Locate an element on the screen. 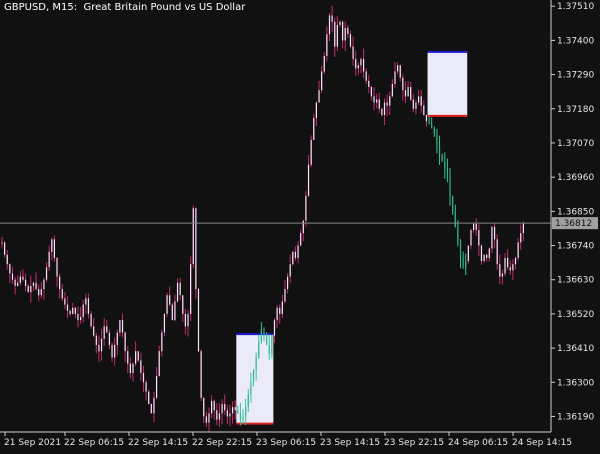 This screenshot has width=600, height=454. current-price-label: 1.36812 is located at coordinates (573, 224).